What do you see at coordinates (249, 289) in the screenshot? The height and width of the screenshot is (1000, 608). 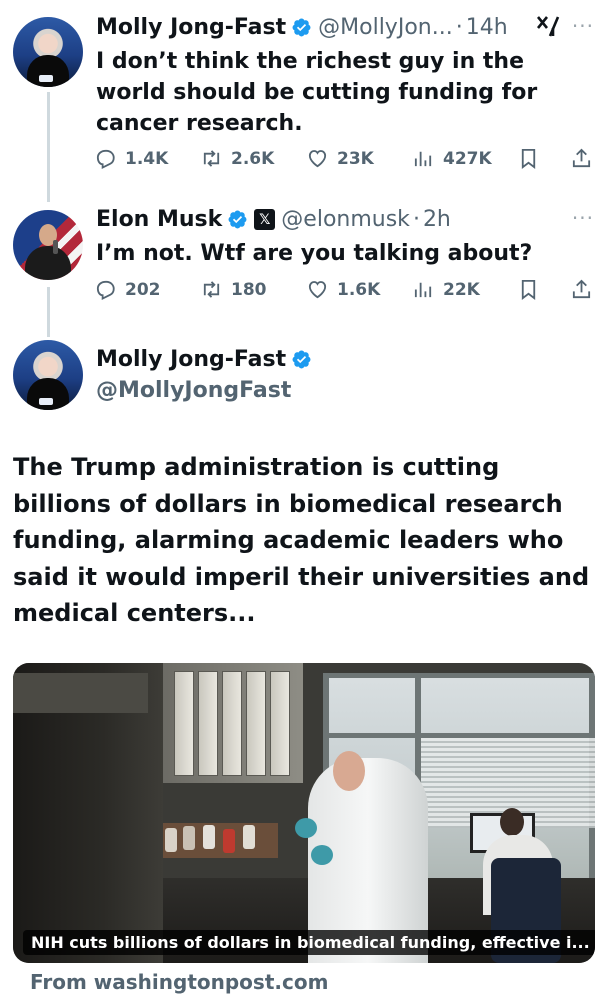 I see `repost-count: 180` at bounding box center [249, 289].